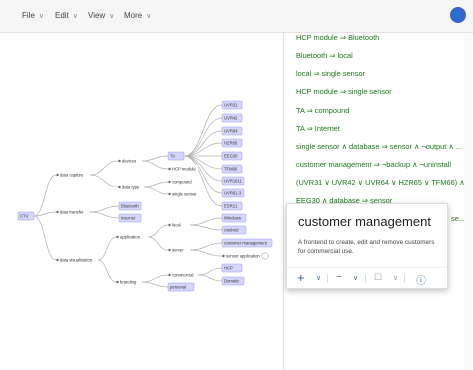 The image size is (473, 370). I want to click on tree-node-single-sensor: single sensor, so click(184, 194).